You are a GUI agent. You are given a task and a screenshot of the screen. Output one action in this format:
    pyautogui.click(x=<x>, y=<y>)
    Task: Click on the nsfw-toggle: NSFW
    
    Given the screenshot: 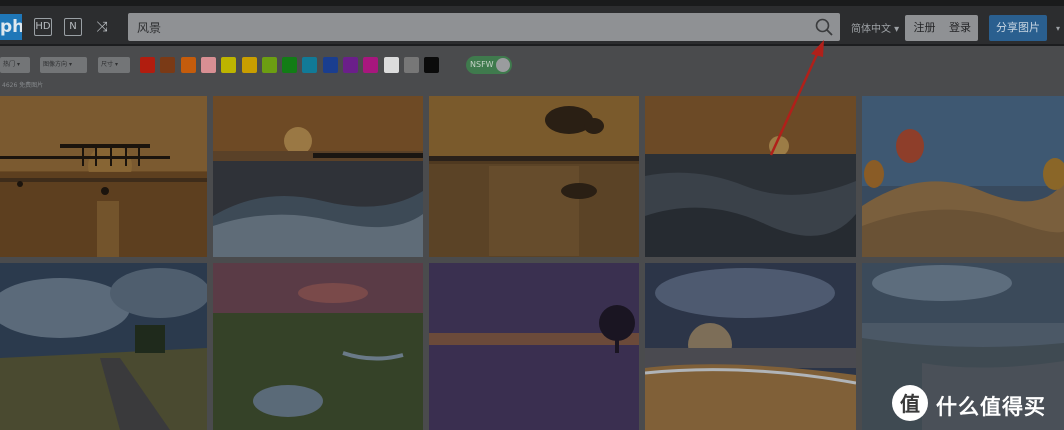 What is the action you would take?
    pyautogui.click(x=489, y=65)
    